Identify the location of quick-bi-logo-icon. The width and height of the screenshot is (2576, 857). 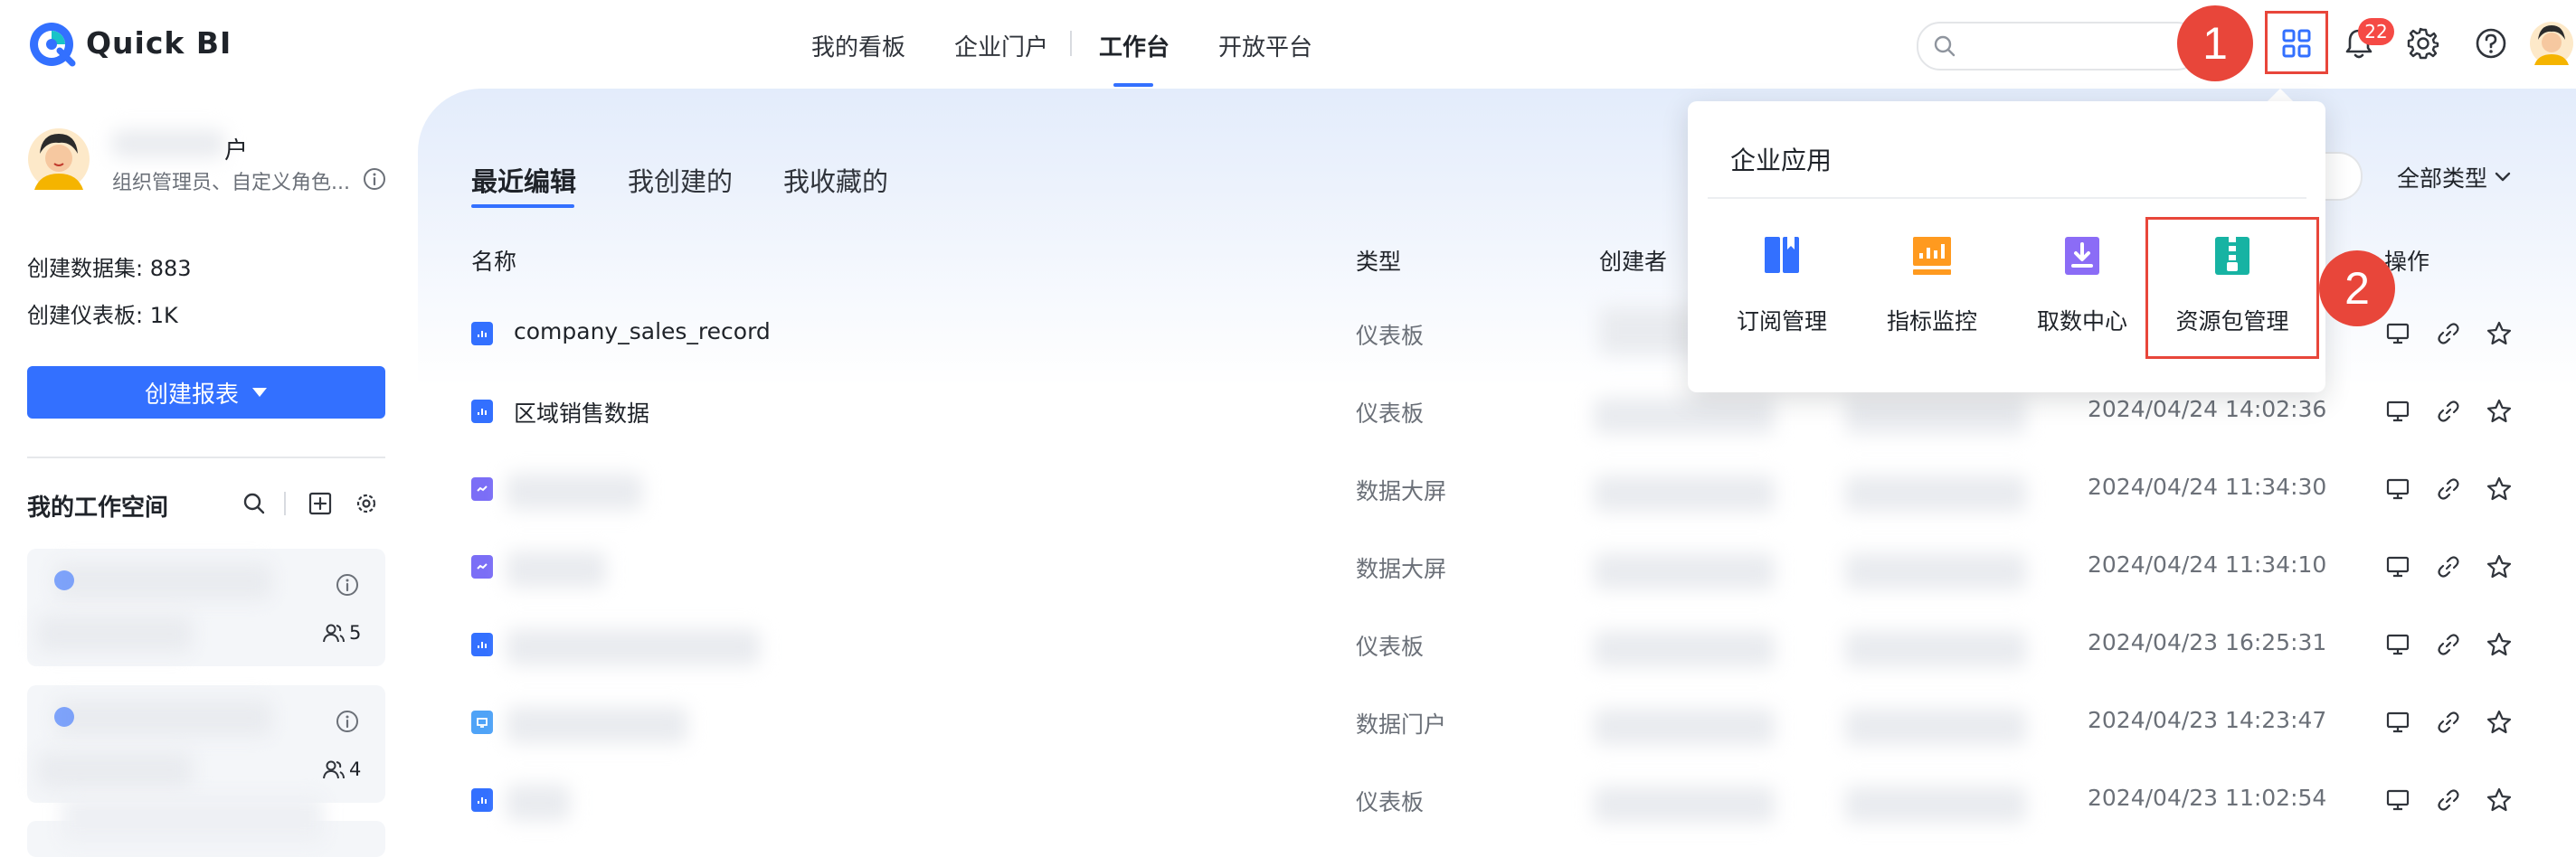
(51, 44).